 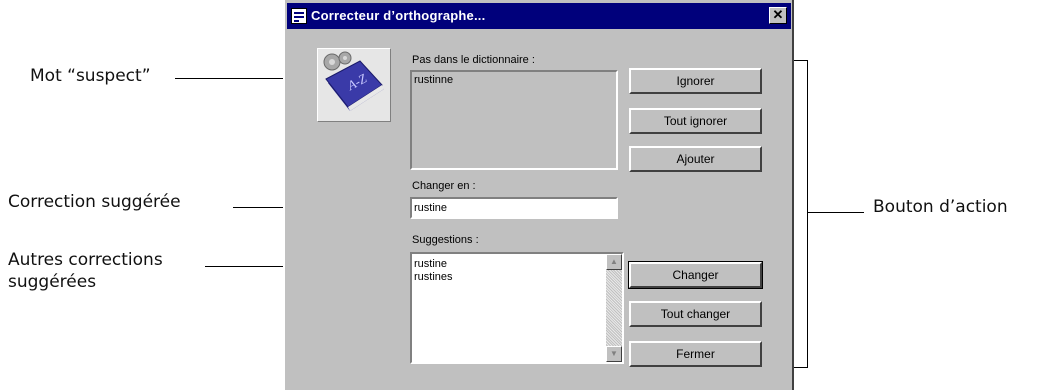 I want to click on scroll-down-icon: ▼, so click(x=614, y=354).